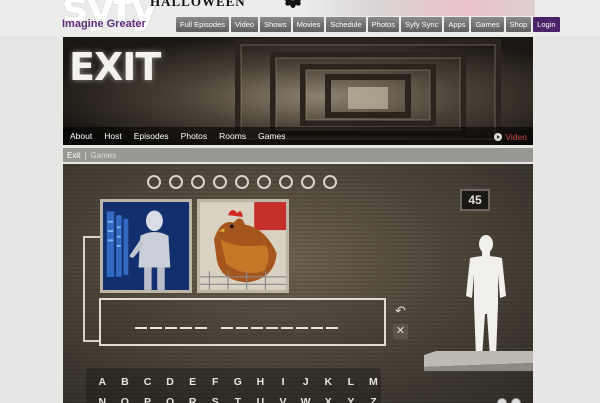 This screenshot has width=600, height=403. Describe the element at coordinates (81, 136) in the screenshot. I see `subnav-about: About` at that location.